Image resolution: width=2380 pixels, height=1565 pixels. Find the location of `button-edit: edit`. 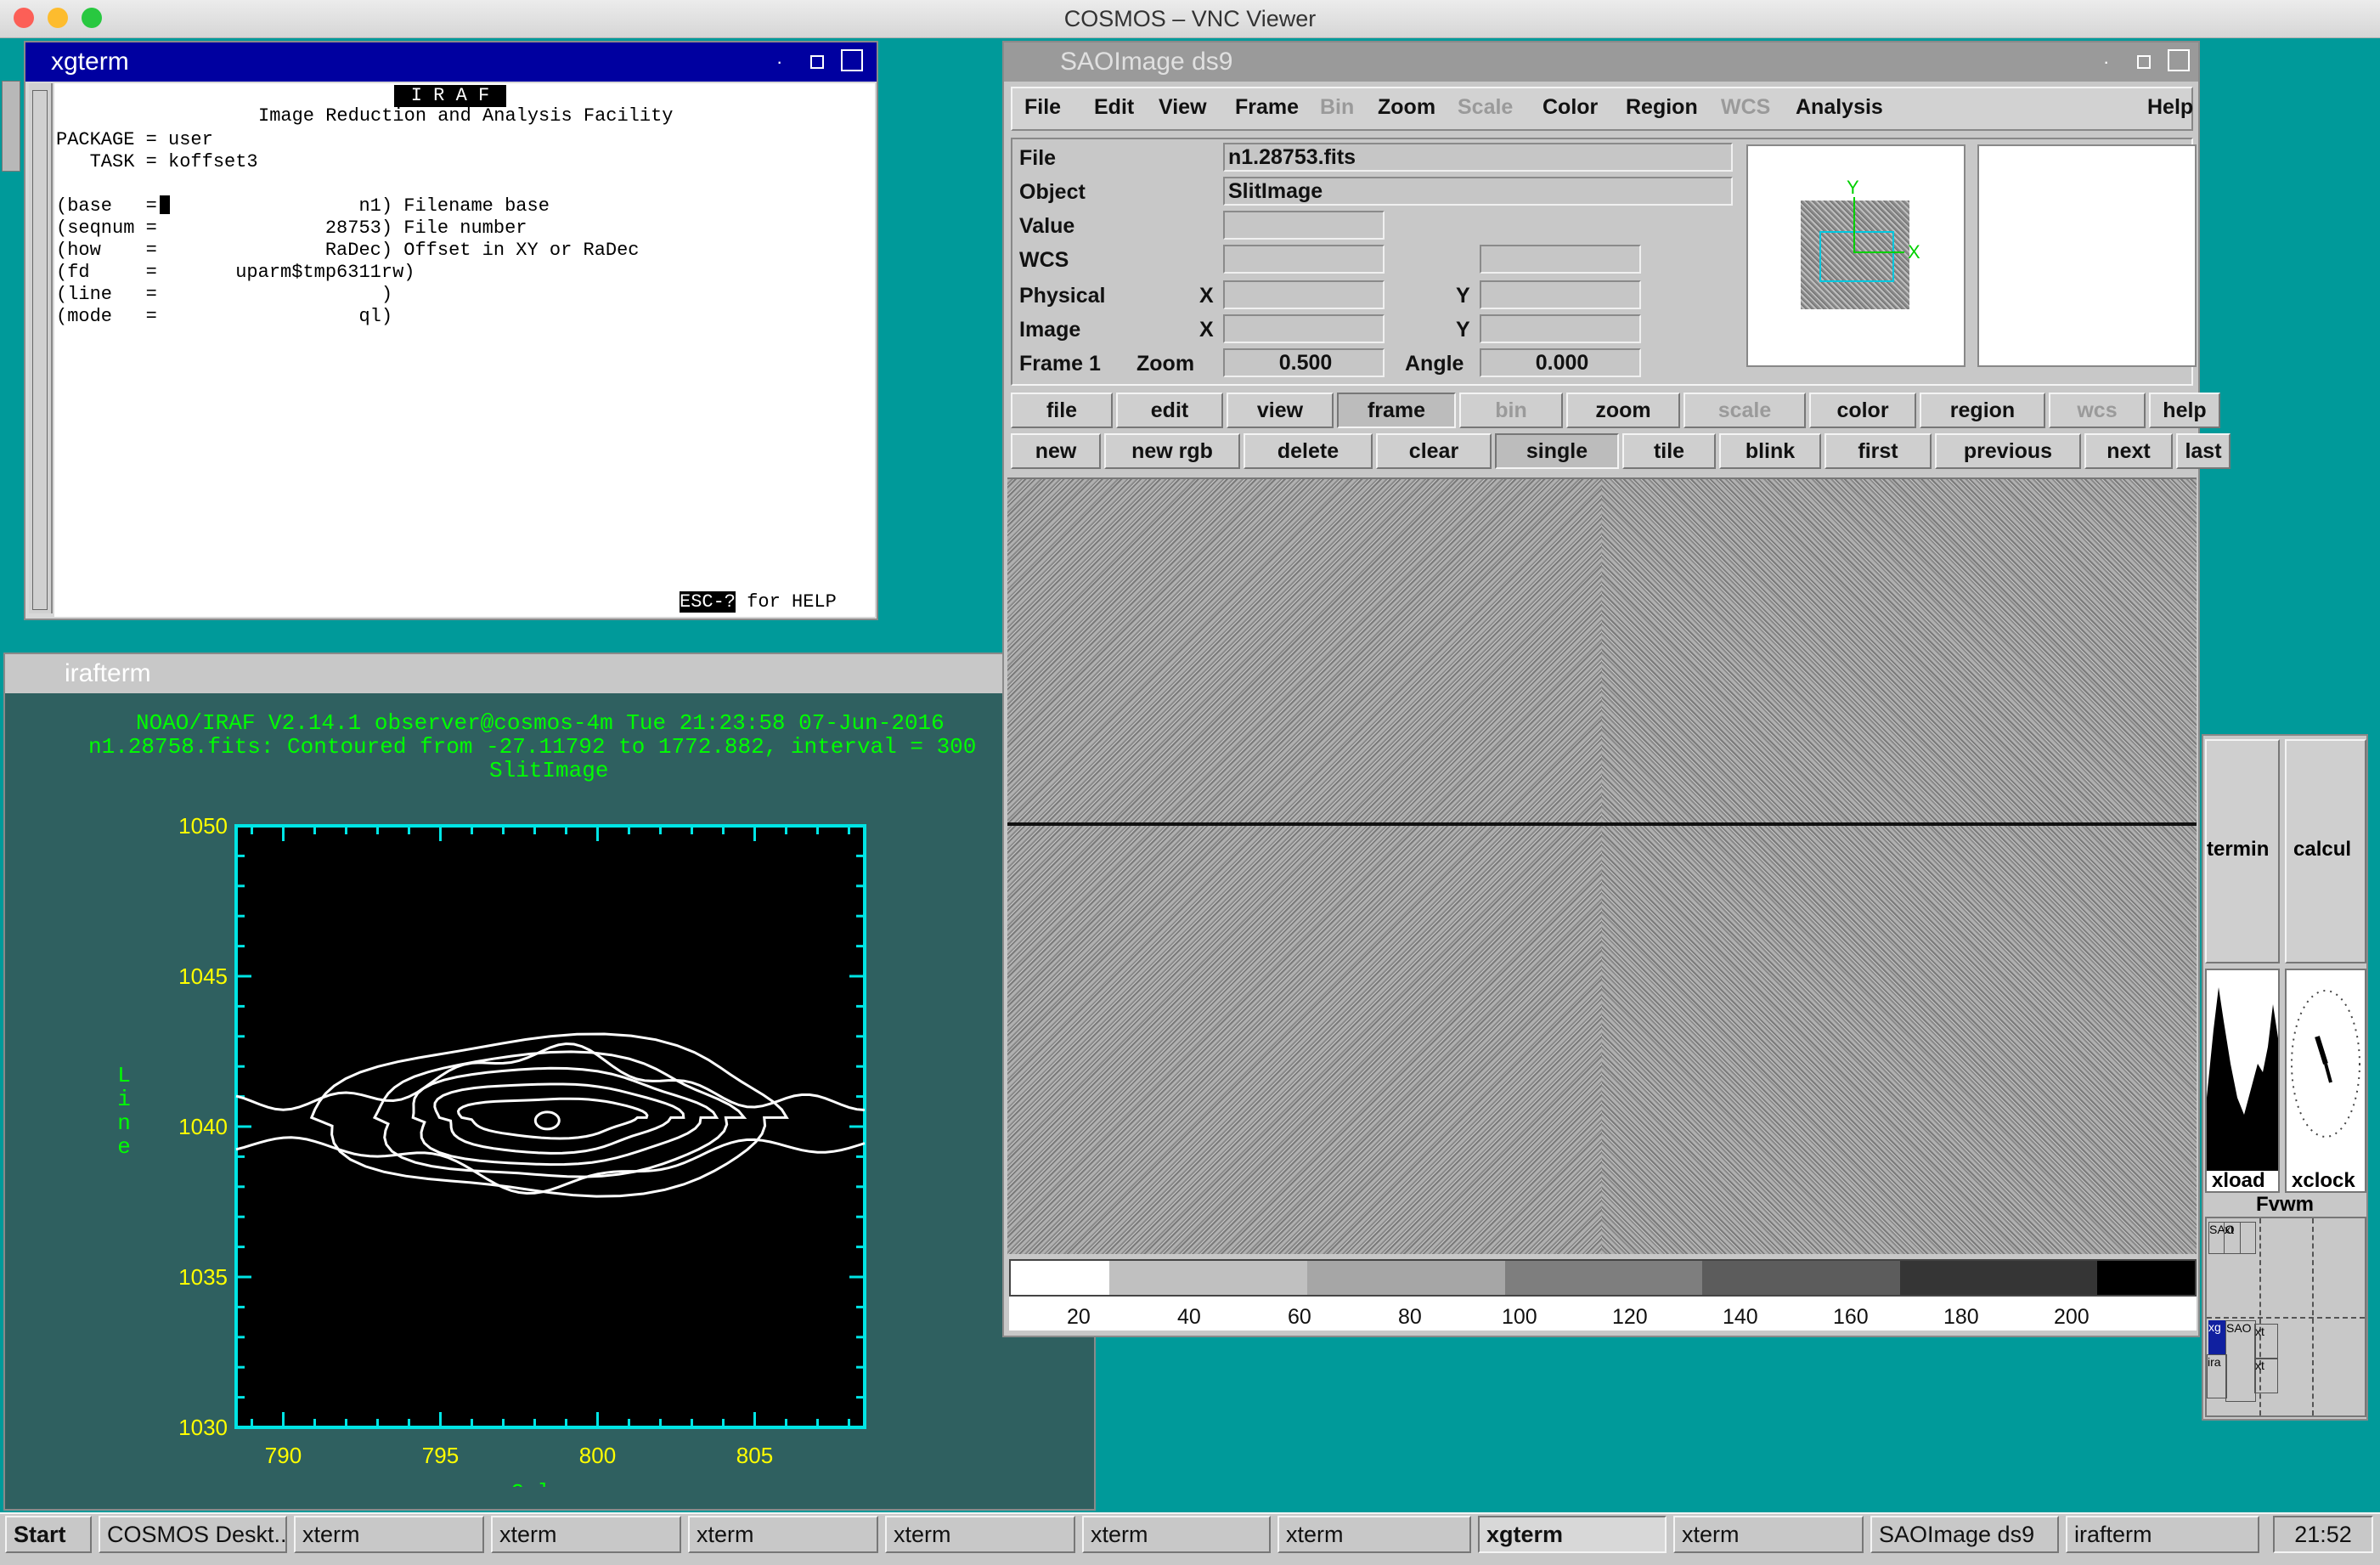

button-edit: edit is located at coordinates (1170, 411).